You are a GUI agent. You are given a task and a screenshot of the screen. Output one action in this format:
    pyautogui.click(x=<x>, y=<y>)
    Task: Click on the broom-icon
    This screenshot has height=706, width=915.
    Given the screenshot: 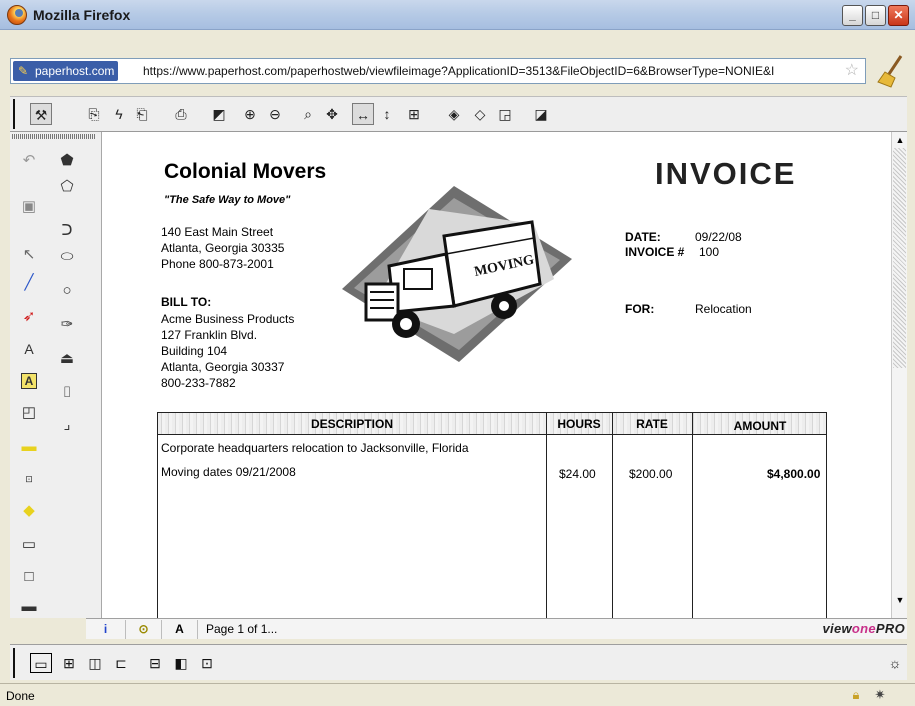 What is the action you would take?
    pyautogui.click(x=892, y=71)
    